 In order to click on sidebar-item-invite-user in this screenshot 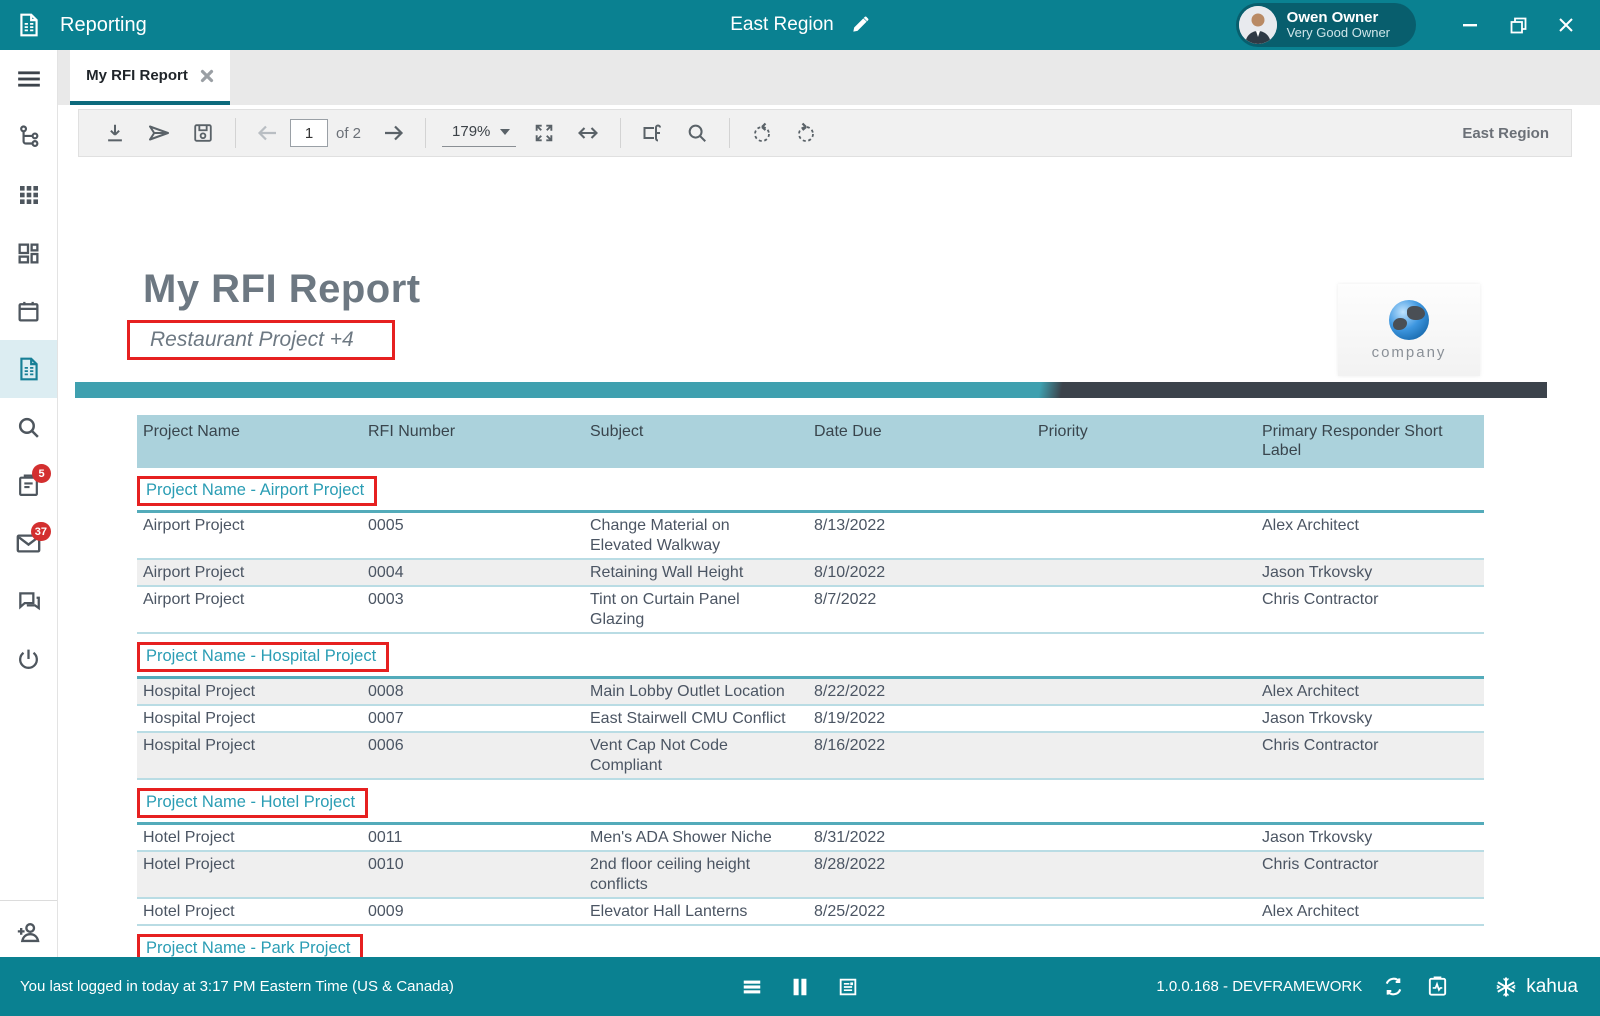, I will do `click(28, 932)`.